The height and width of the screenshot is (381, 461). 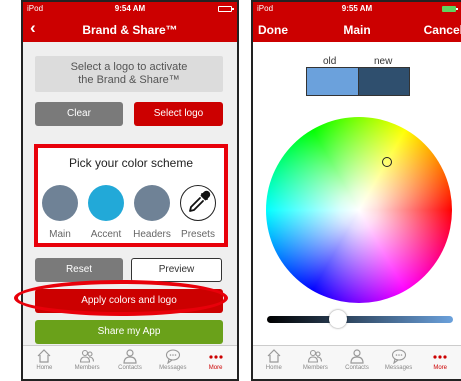 I want to click on select-logo-button: Select logo, so click(x=178, y=114).